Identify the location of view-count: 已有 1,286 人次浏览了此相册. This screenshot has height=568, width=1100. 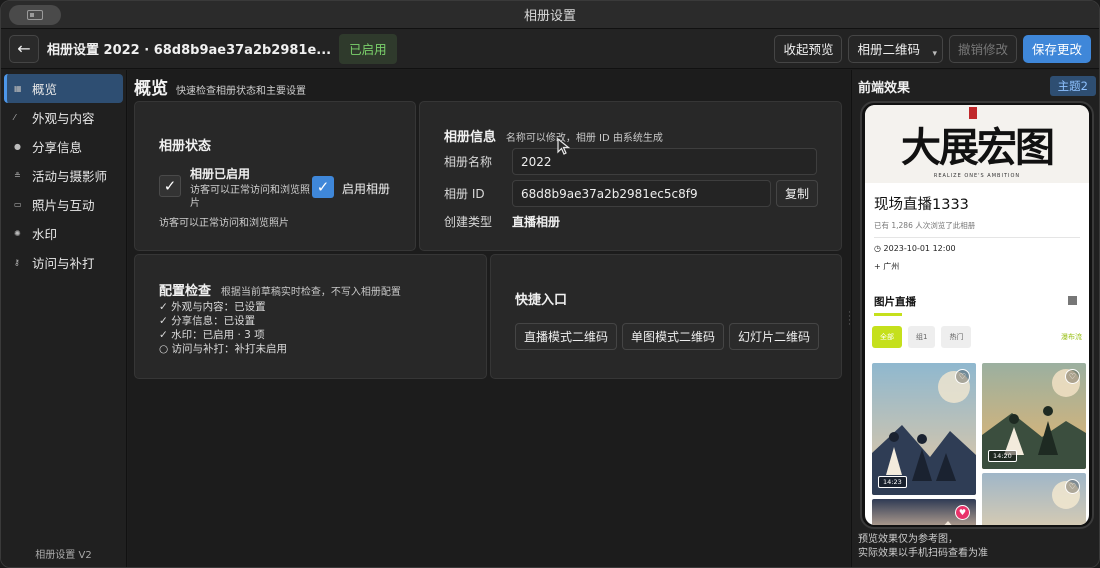
(925, 225).